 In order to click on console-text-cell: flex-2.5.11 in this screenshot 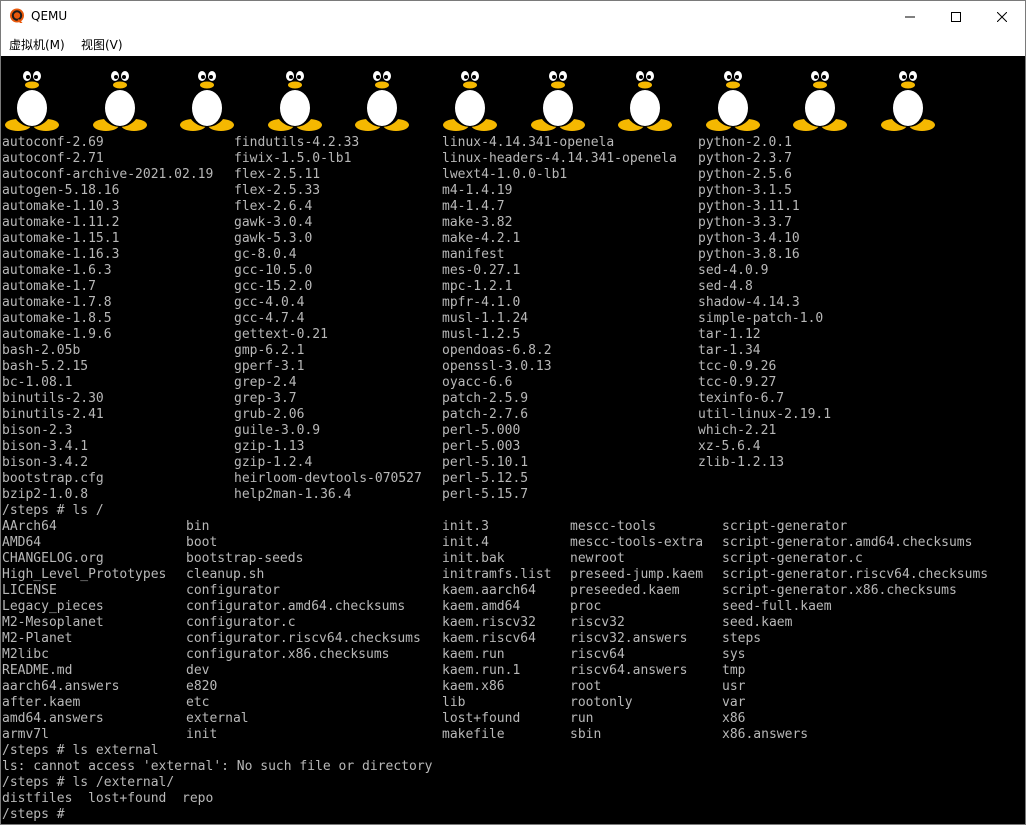, I will do `click(277, 174)`.